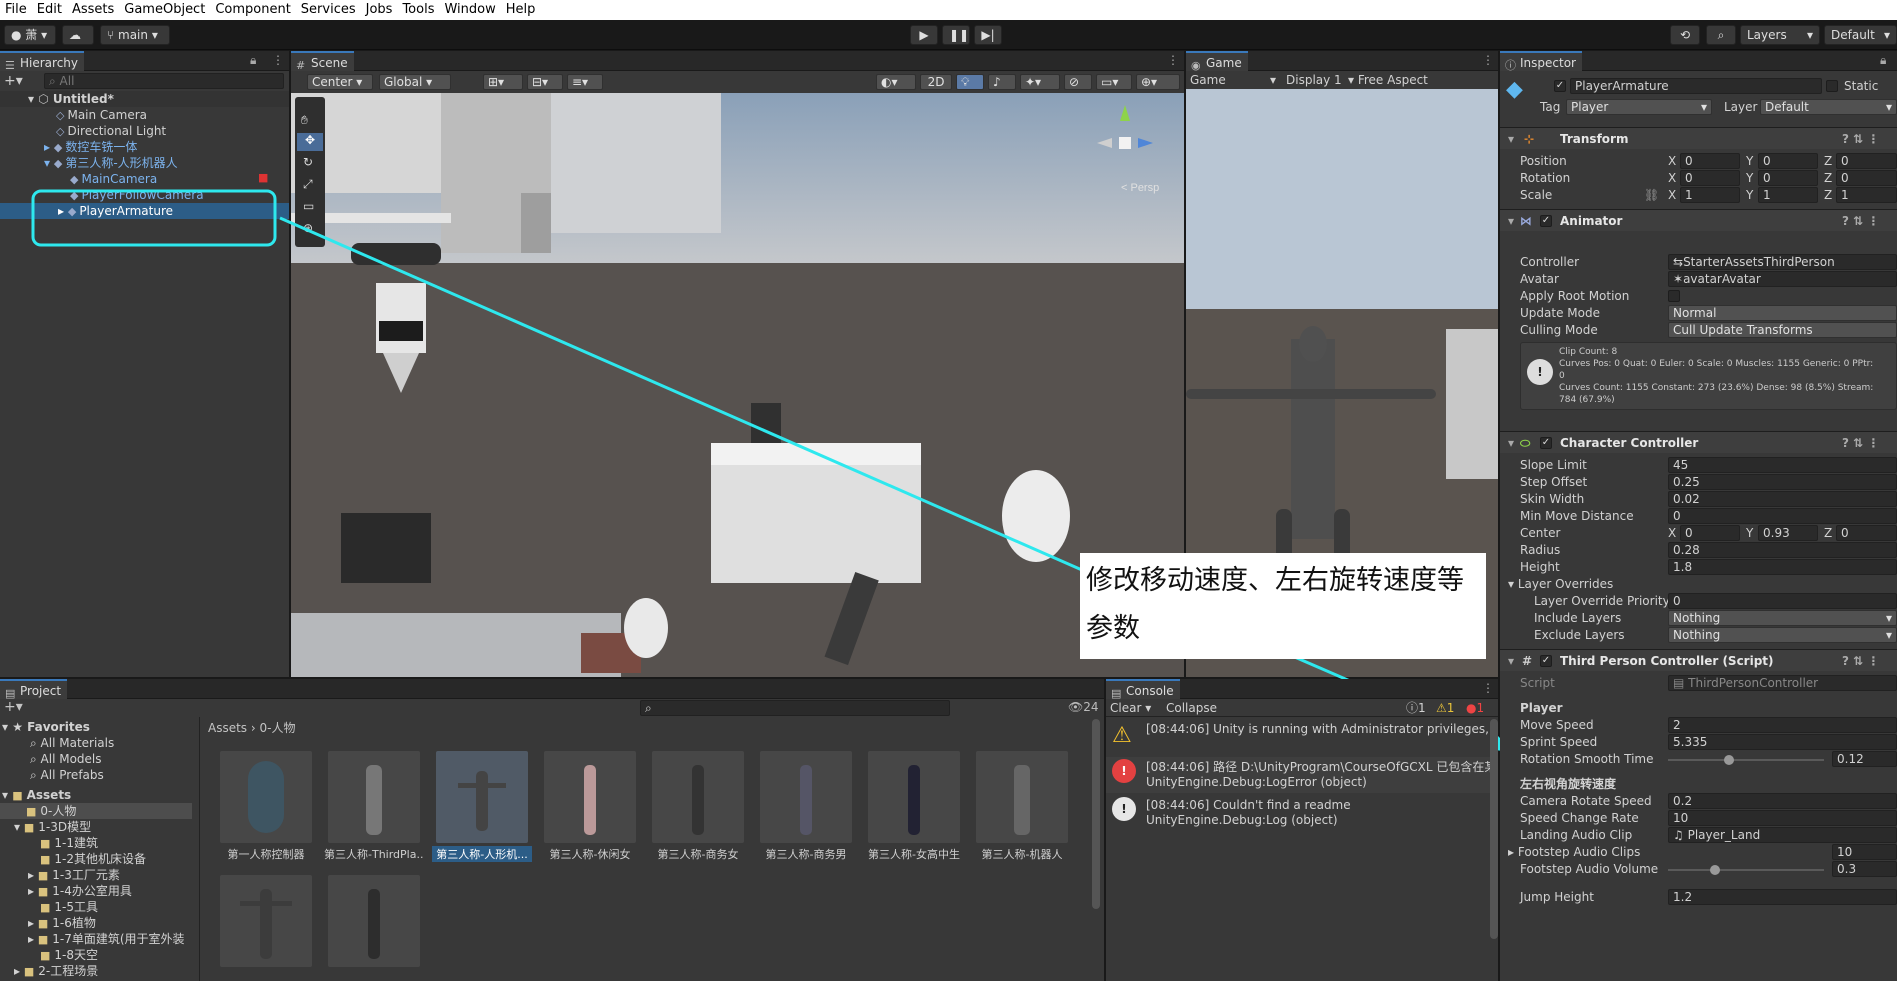 The width and height of the screenshot is (1897, 981). What do you see at coordinates (1782, 499) in the screenshot?
I see `skin-width-field: 0.02` at bounding box center [1782, 499].